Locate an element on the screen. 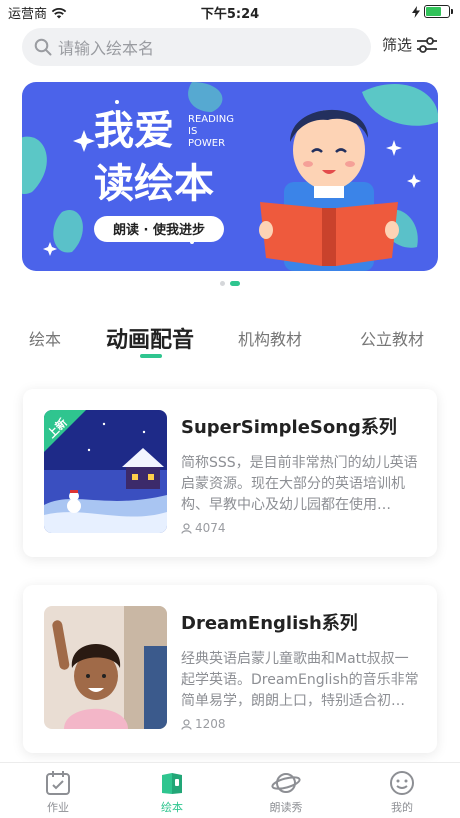  banner-title-line2: 读绘本 is located at coordinates (154, 184).